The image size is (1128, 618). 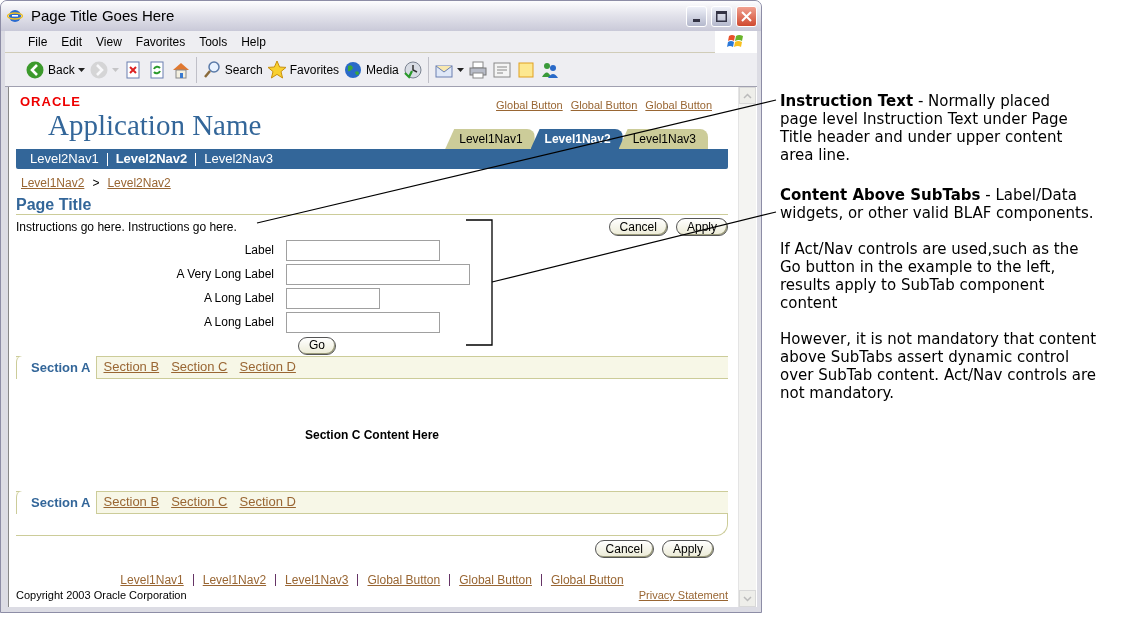 What do you see at coordinates (477, 69) in the screenshot?
I see `printer-icon` at bounding box center [477, 69].